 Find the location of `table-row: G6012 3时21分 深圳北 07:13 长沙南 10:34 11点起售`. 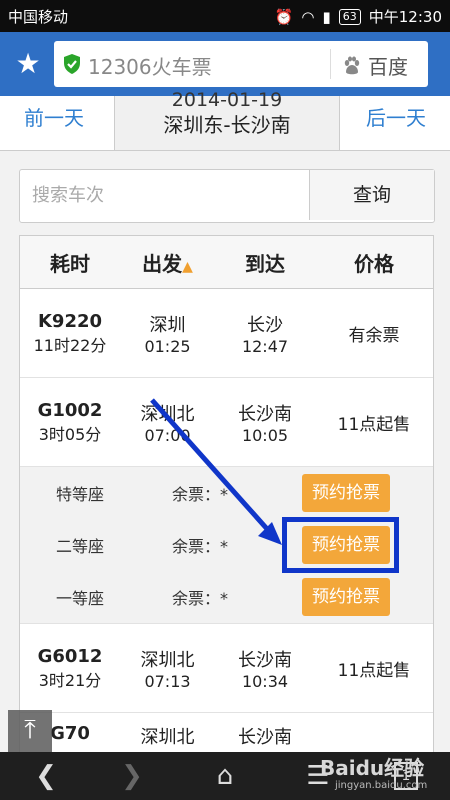

table-row: G6012 3时21分 深圳北 07:13 长沙南 10:34 11点起售 is located at coordinates (226, 668).